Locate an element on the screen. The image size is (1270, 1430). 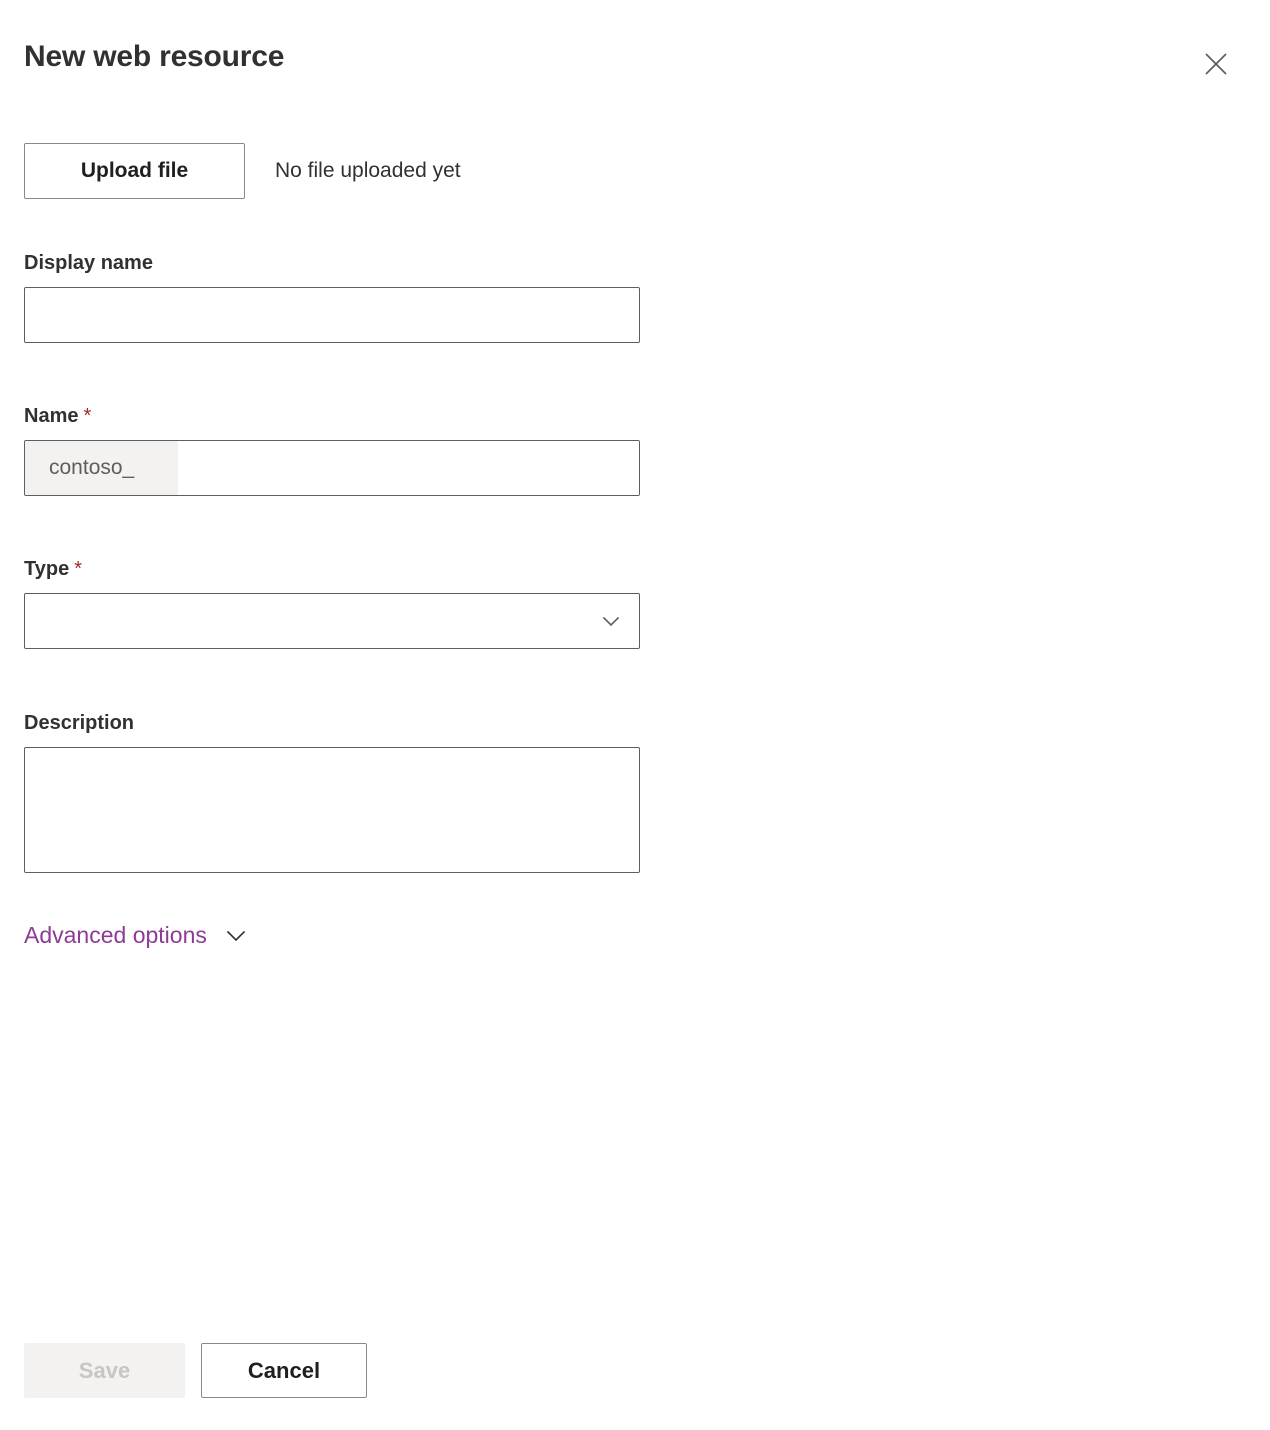
field-type: Type * is located at coordinates (332, 602).